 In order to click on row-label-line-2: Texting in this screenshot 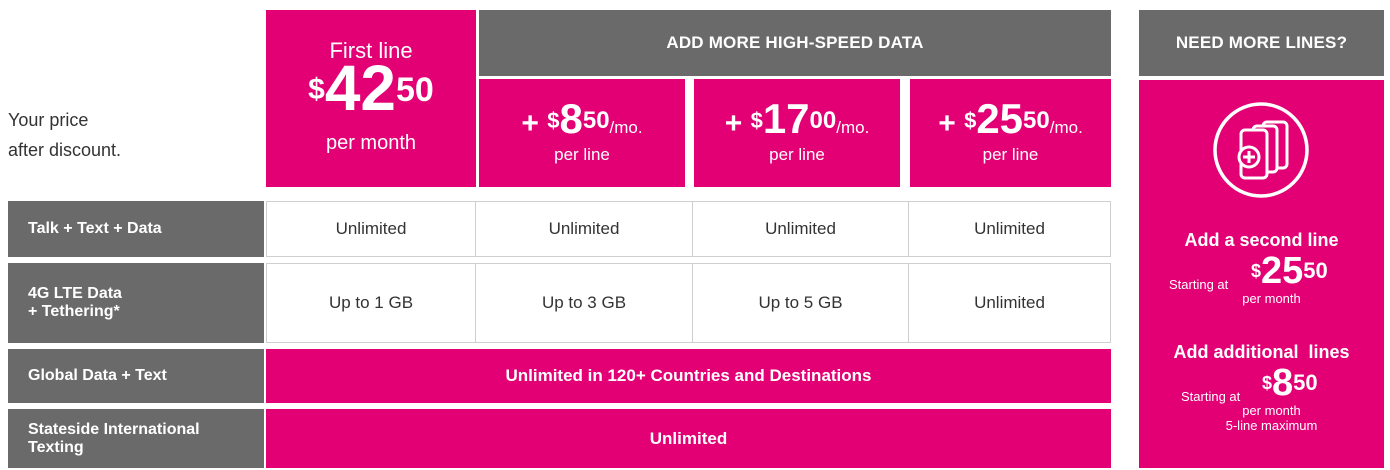, I will do `click(56, 447)`.